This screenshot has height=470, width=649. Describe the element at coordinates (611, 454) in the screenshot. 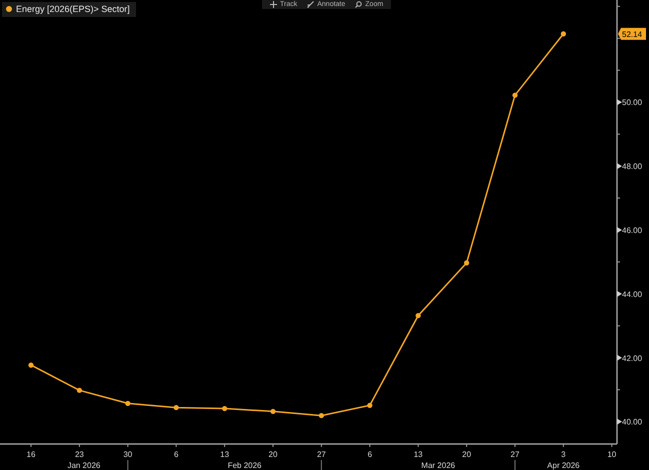

I see `x-tick-label: 10` at that location.